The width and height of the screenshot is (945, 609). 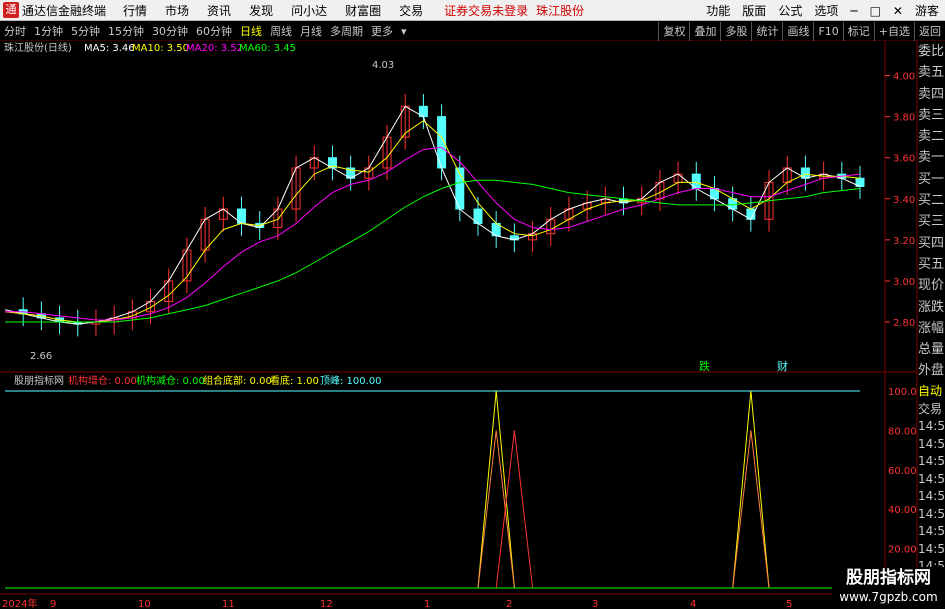 I want to click on x-tick-label: 5, so click(x=789, y=604).